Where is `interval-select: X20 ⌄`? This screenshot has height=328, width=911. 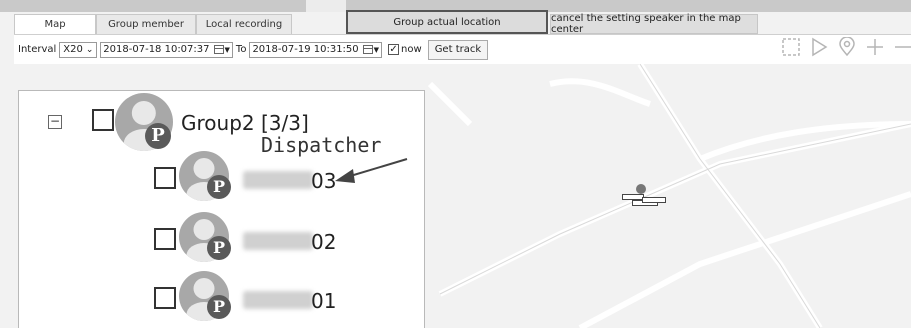 interval-select: X20 ⌄ is located at coordinates (78, 49).